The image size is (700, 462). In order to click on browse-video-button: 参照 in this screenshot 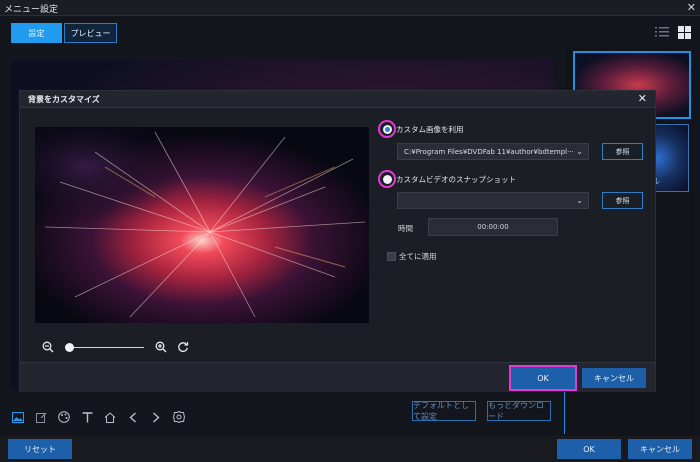, I will do `click(622, 200)`.